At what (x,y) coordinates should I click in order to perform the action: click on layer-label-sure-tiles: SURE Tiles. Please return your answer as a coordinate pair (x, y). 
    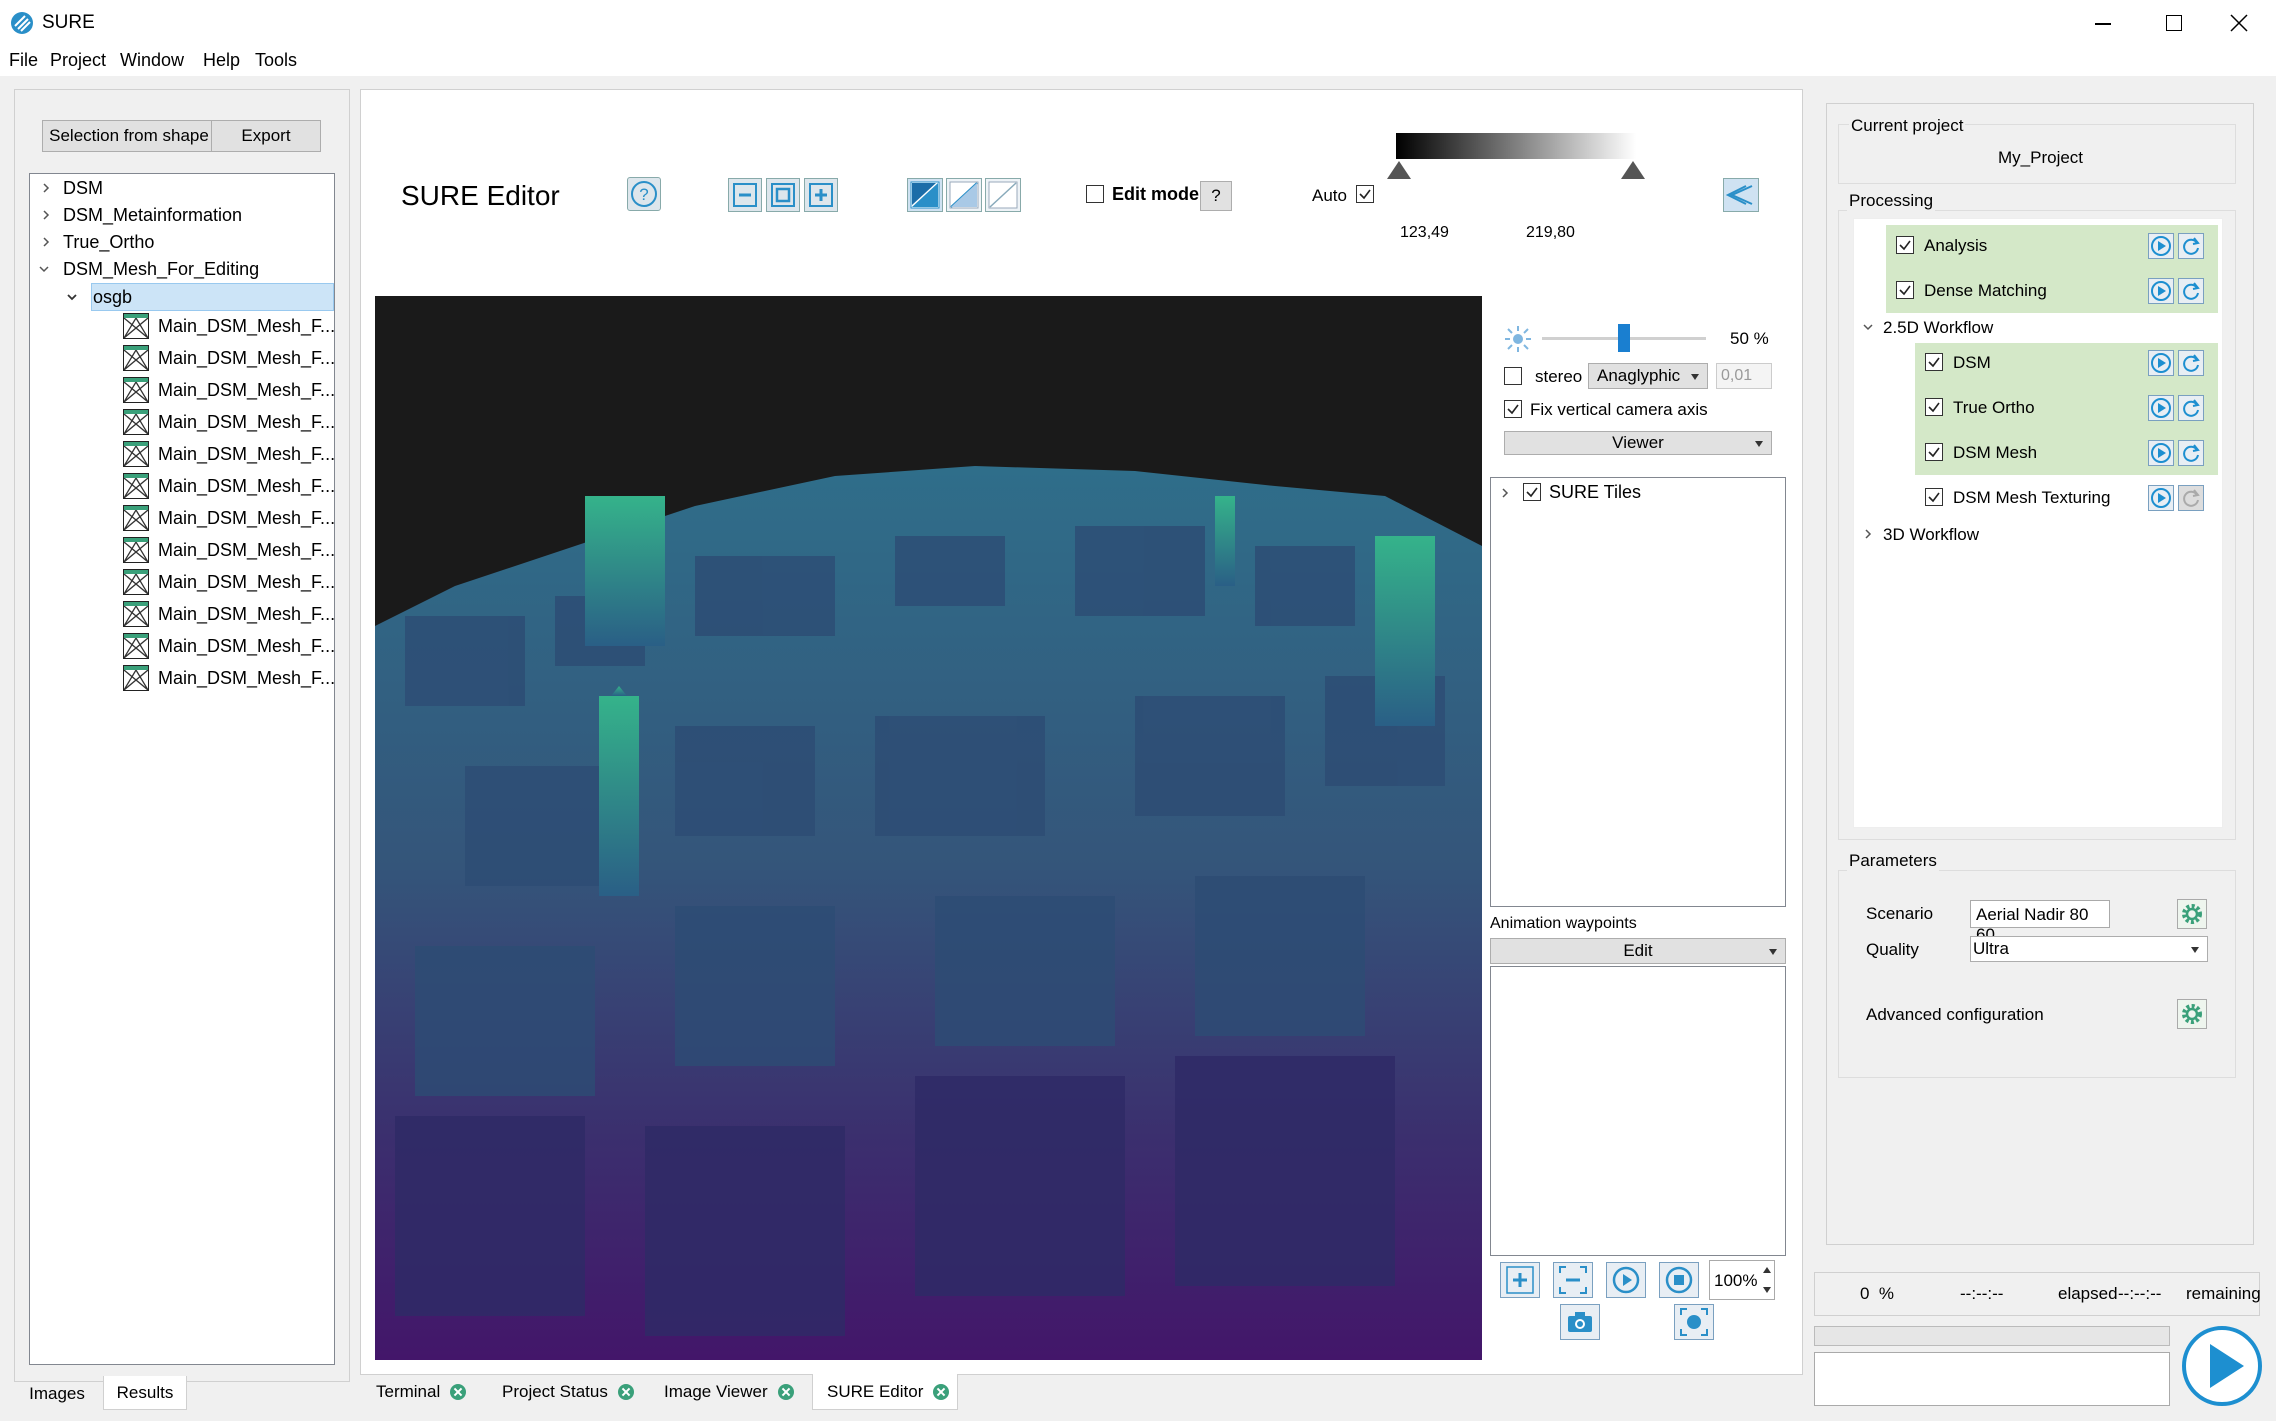
    Looking at the image, I should click on (1595, 492).